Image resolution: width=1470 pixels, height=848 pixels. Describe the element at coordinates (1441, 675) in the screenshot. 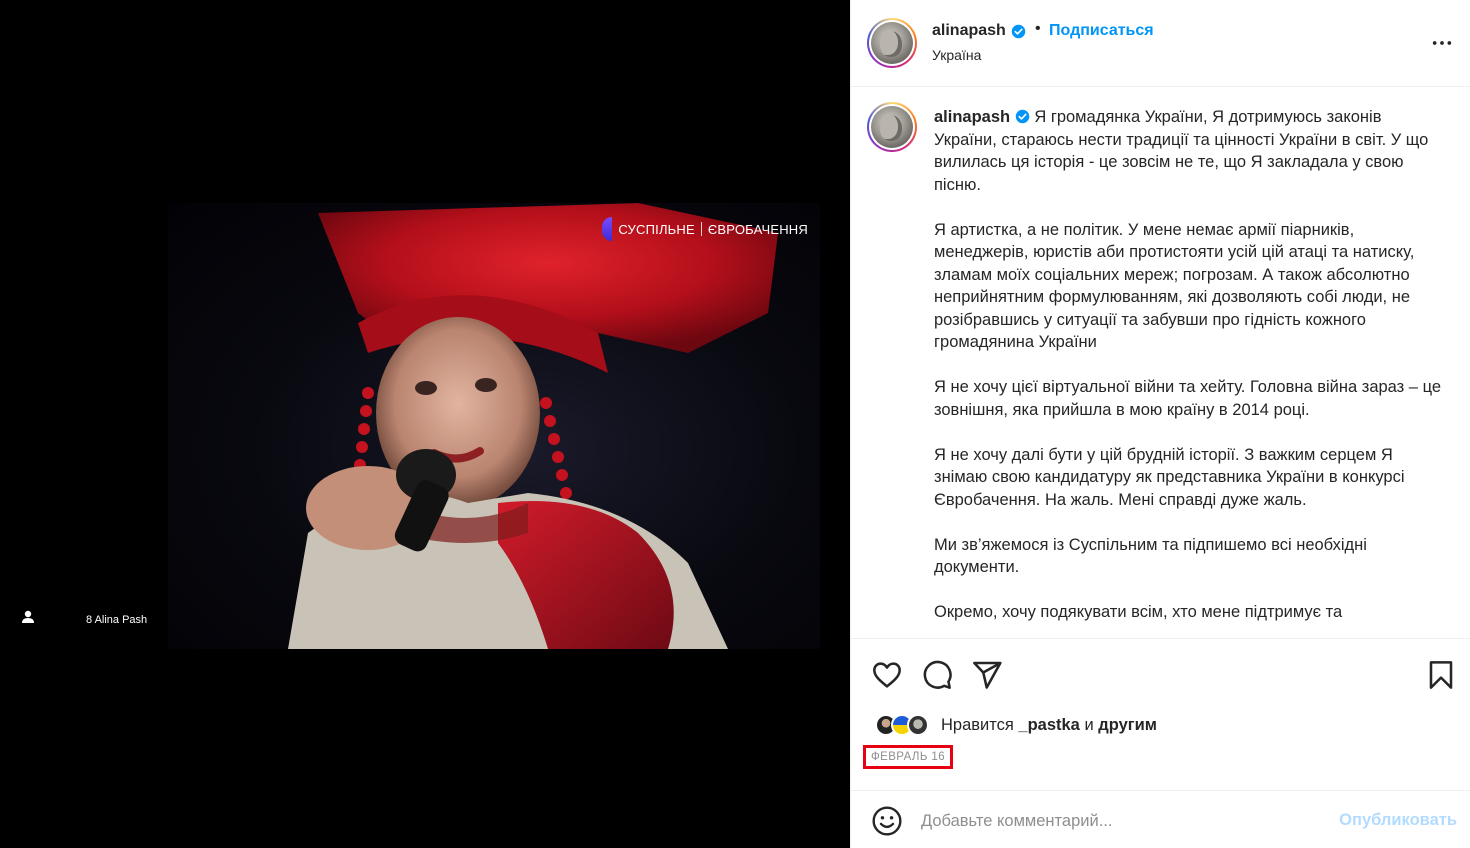

I see `bookmark-icon` at that location.